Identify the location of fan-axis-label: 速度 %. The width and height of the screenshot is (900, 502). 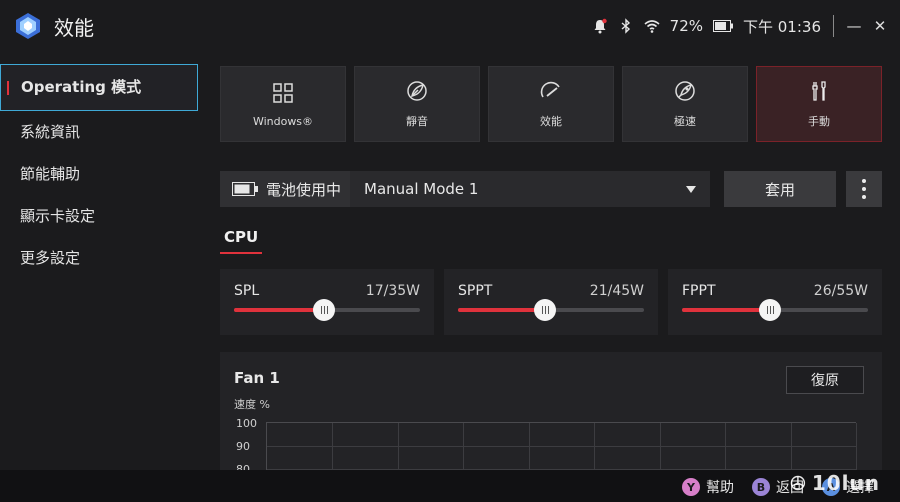
(252, 404).